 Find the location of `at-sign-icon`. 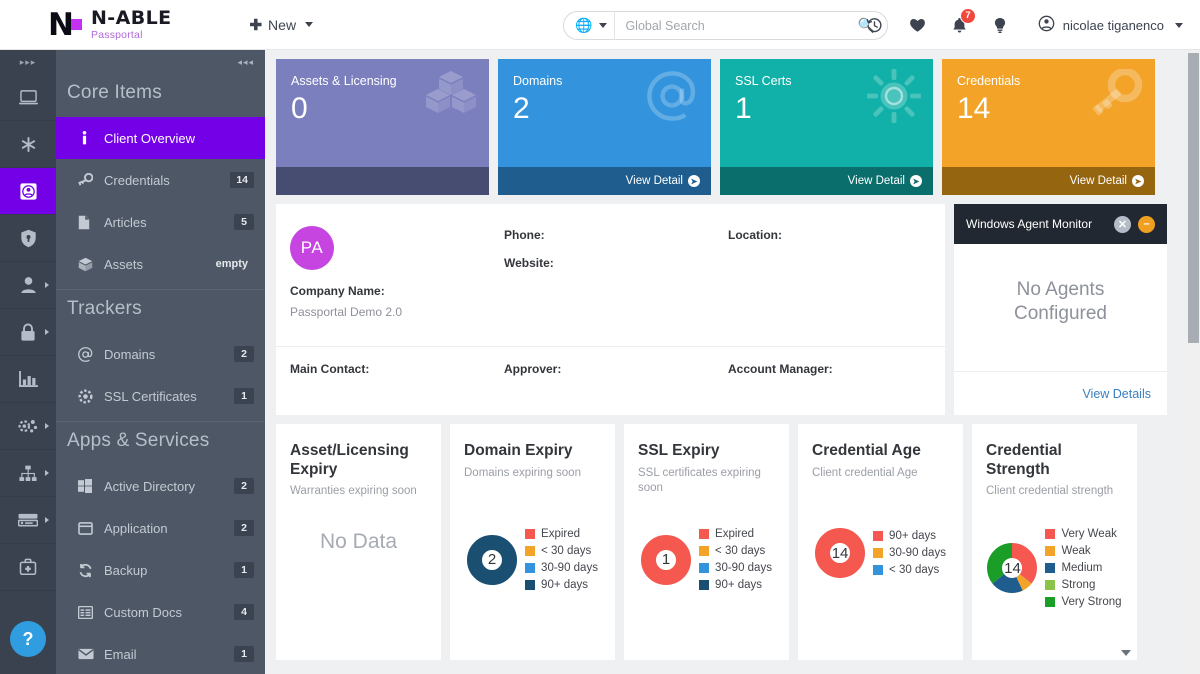

at-sign-icon is located at coordinates (672, 100).